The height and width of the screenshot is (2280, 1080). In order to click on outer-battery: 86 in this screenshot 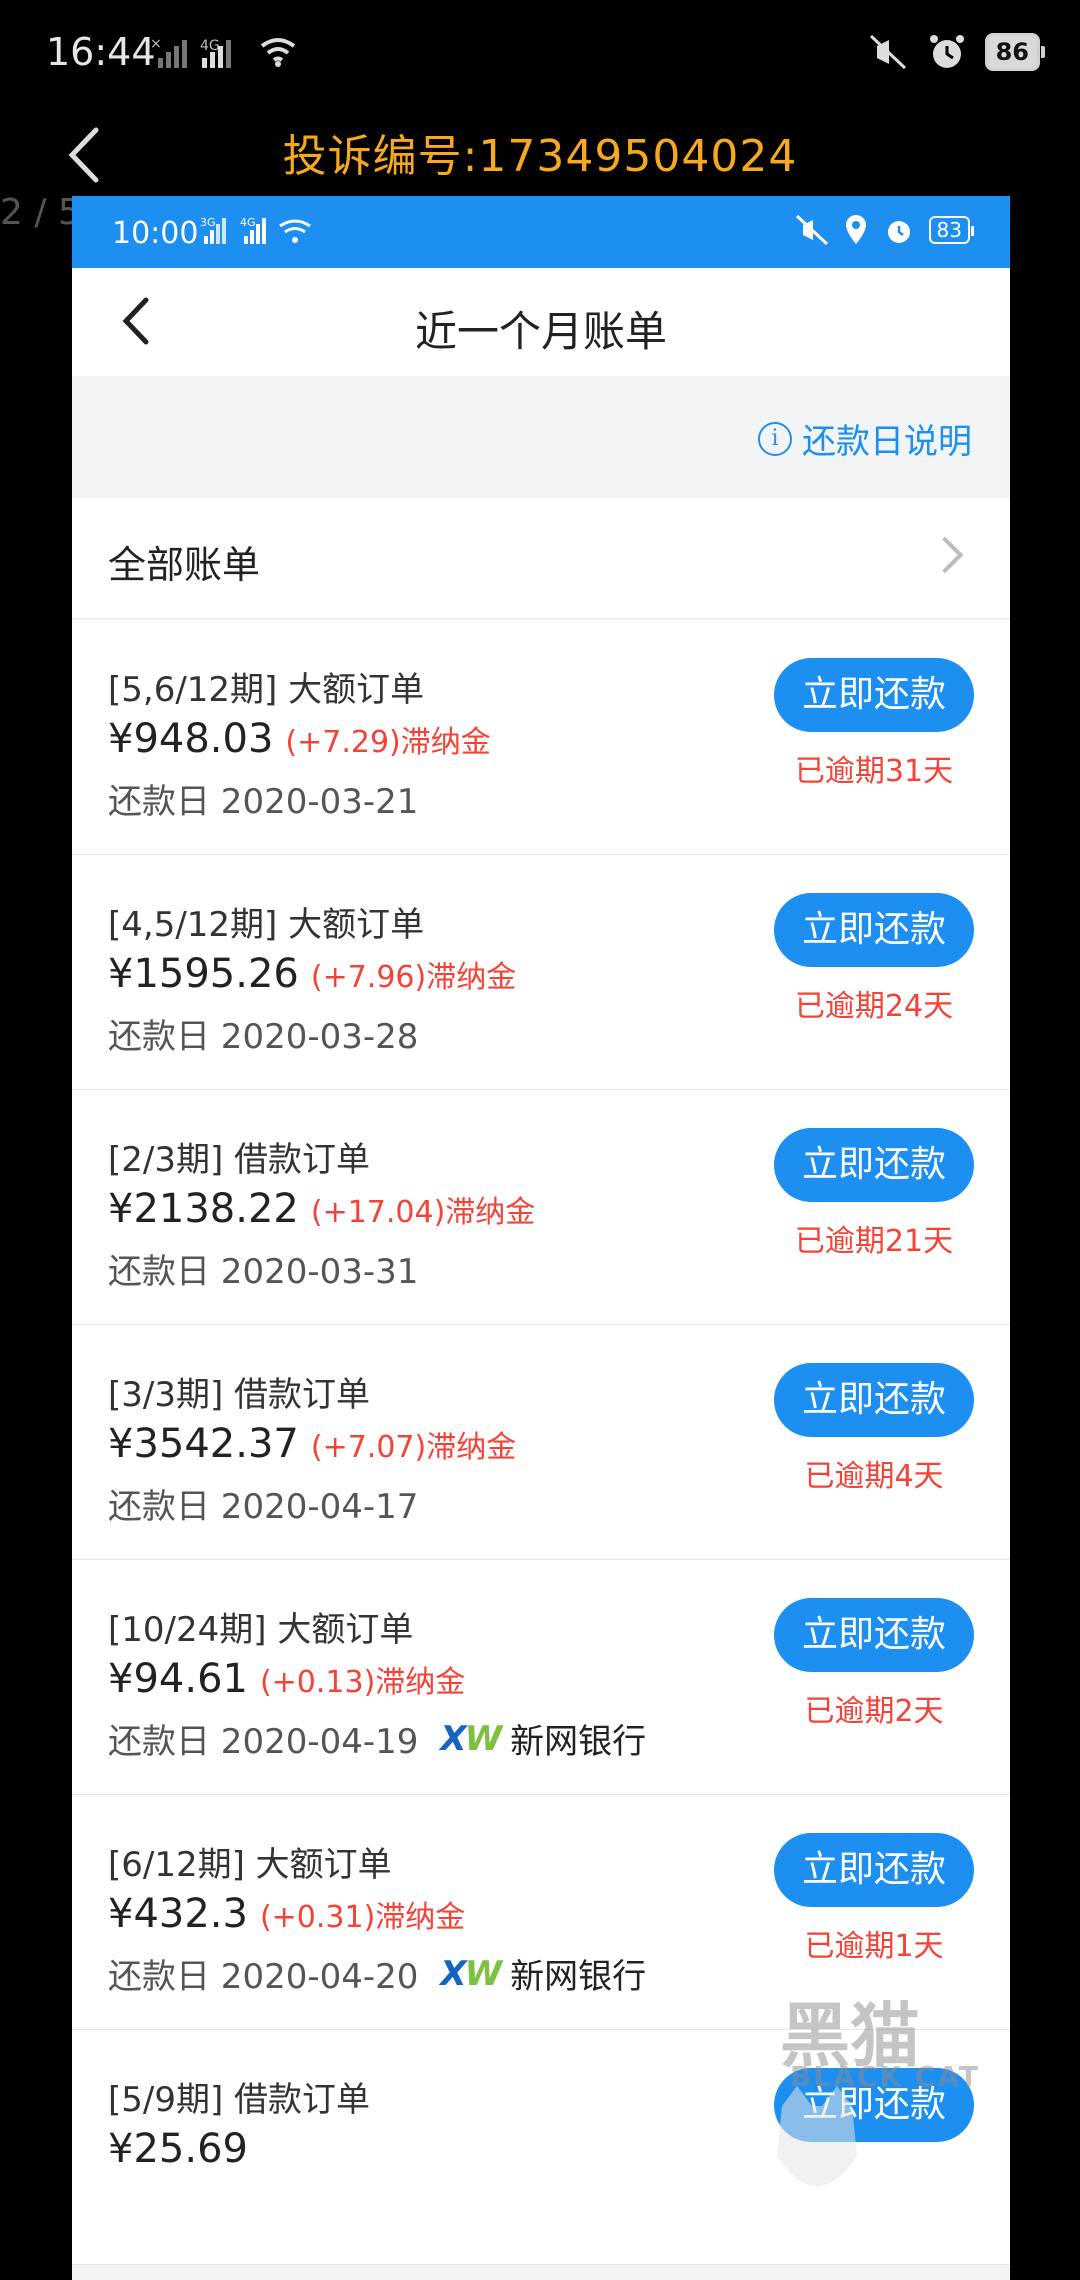, I will do `click(1015, 52)`.